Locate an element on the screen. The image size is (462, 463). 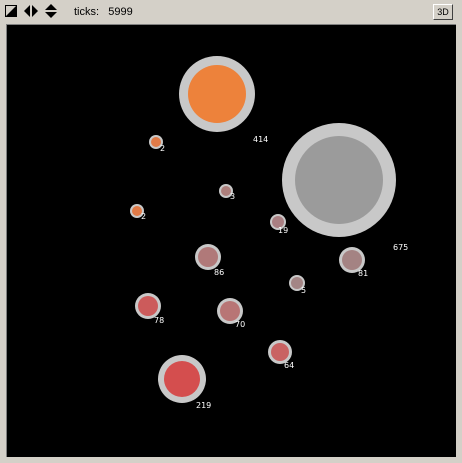
3d-view-button: 3D is located at coordinates (443, 12).